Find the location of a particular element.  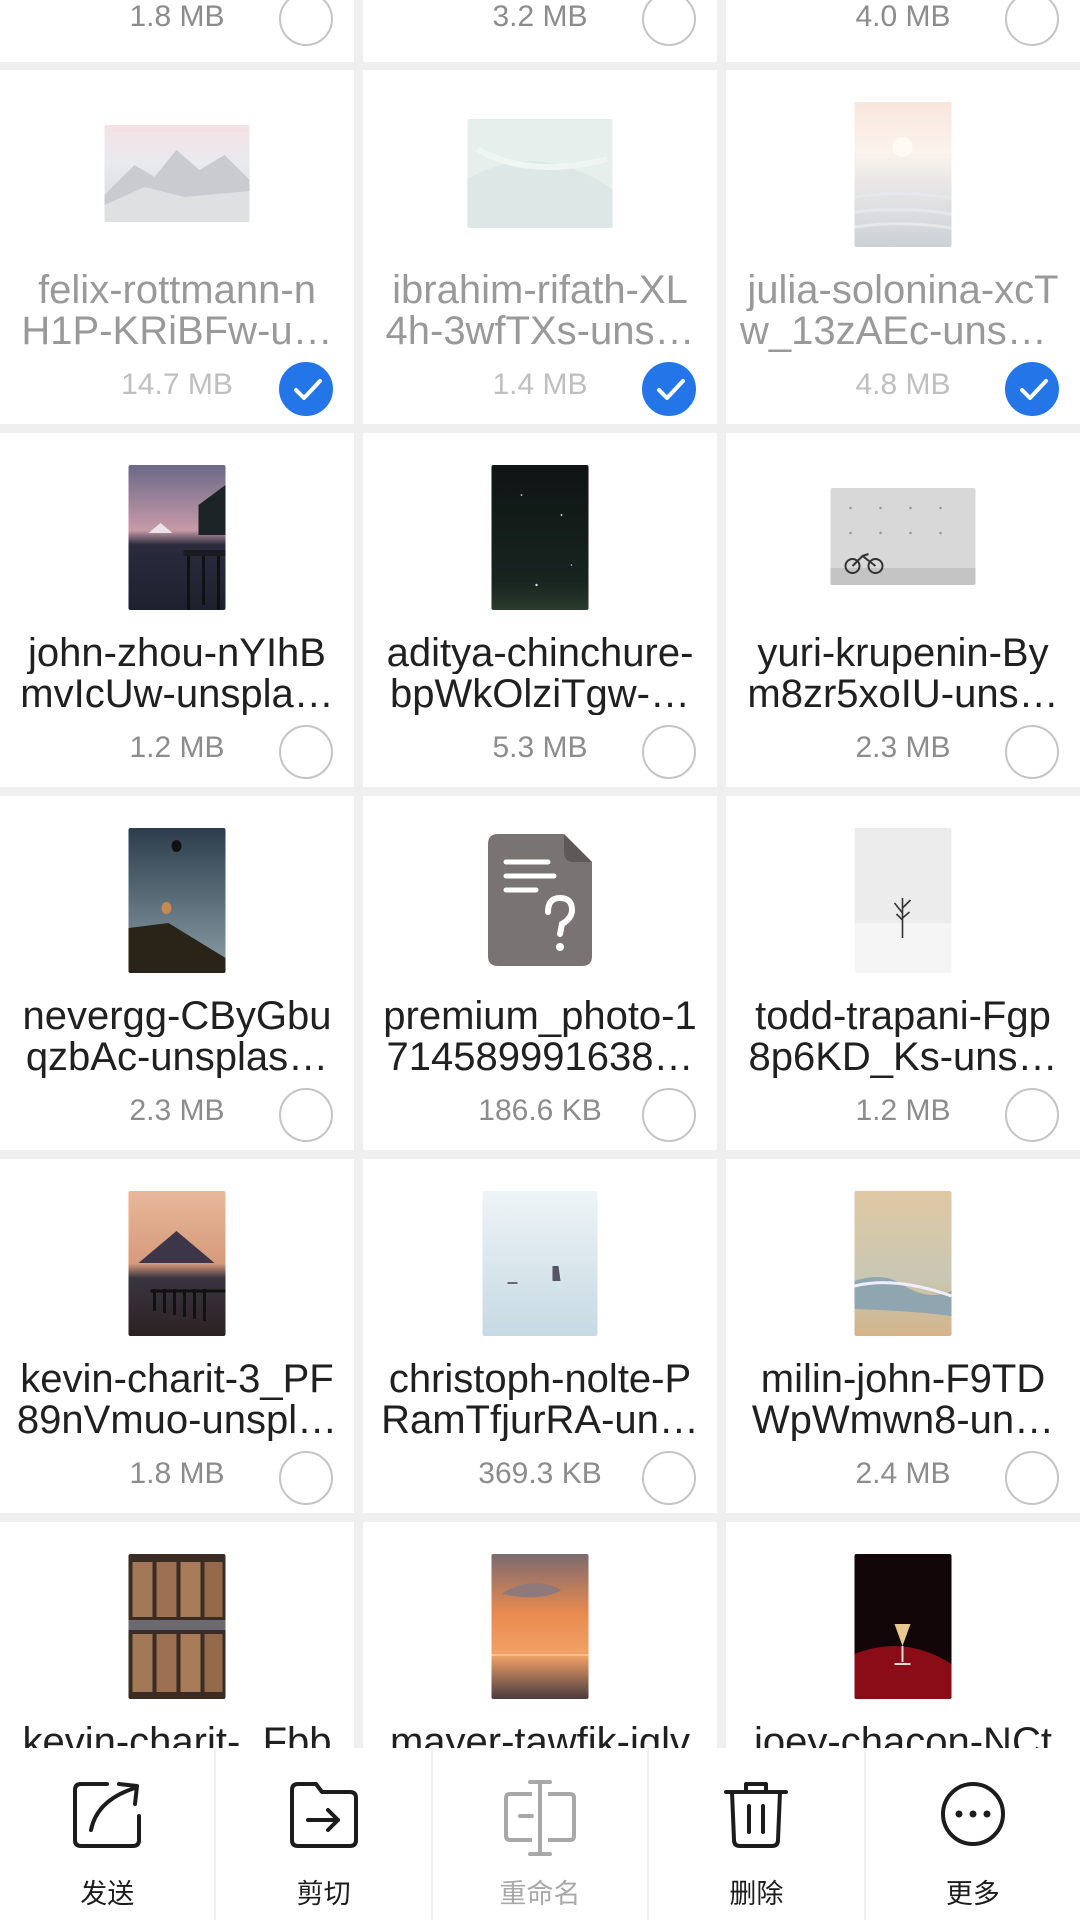

rename-button: 重命名 is located at coordinates (538, 1834).